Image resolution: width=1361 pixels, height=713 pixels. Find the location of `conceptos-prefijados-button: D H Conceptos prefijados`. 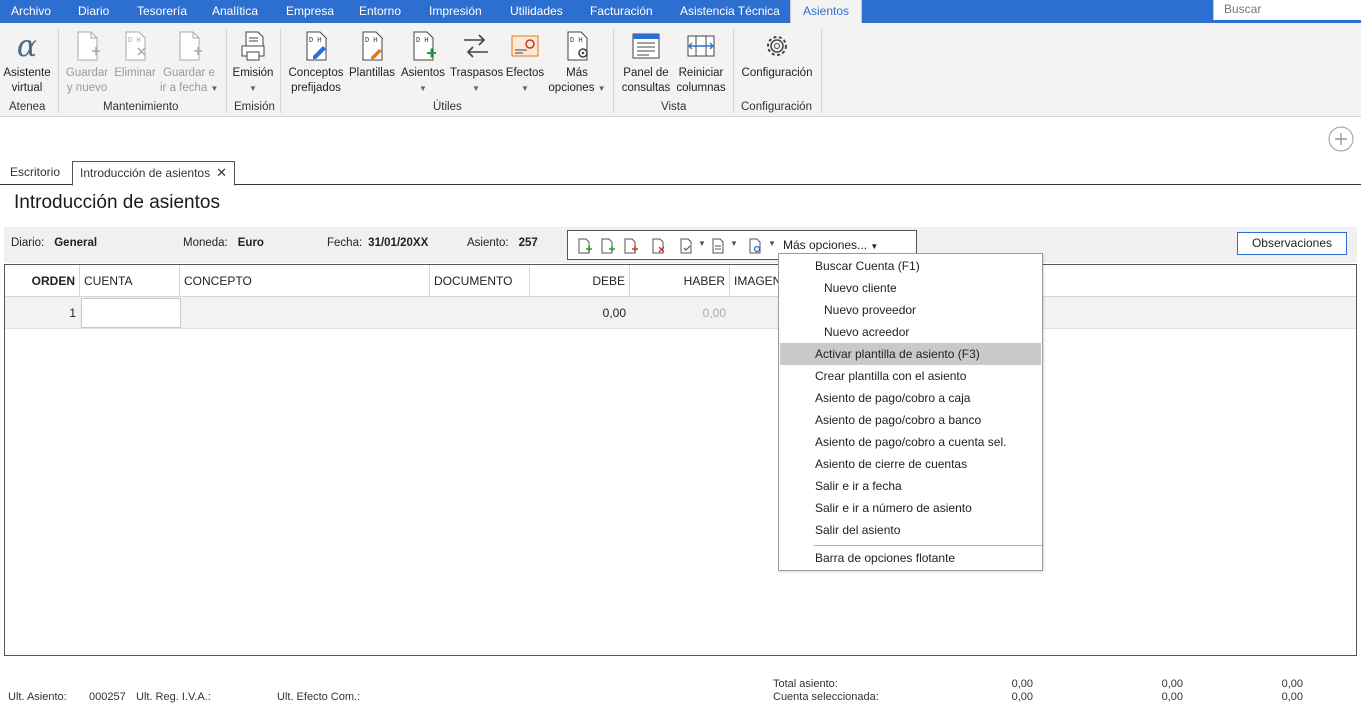

conceptos-prefijados-button: D H Conceptos prefijados is located at coordinates (316, 63).